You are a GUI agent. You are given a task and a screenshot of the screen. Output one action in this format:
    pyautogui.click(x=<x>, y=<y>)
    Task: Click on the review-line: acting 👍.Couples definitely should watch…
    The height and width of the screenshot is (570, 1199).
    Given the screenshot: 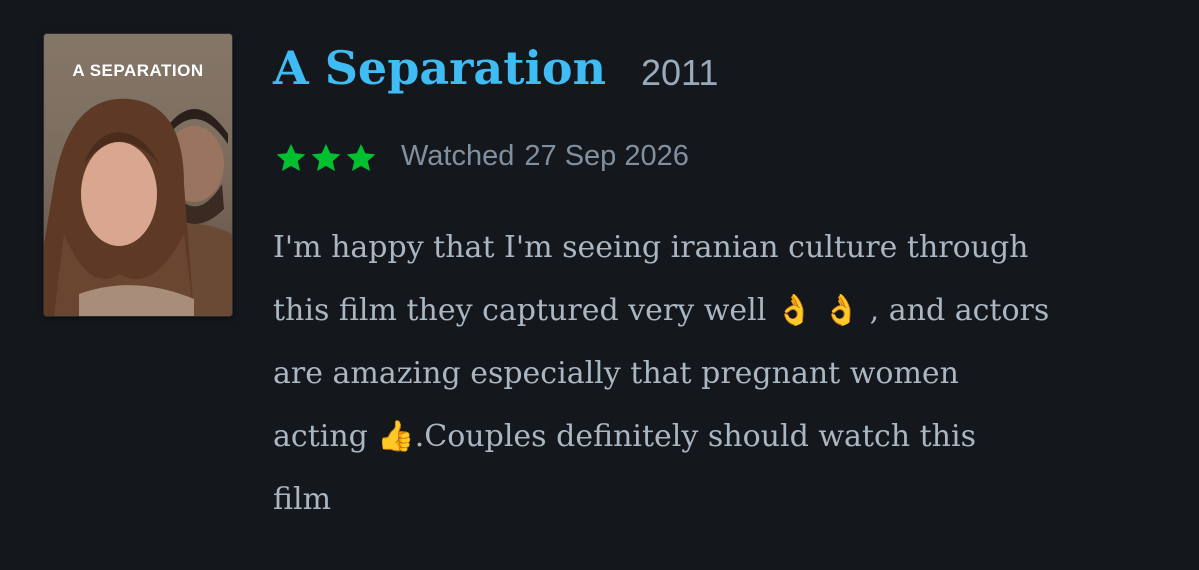 What is the action you would take?
    pyautogui.click(x=624, y=436)
    